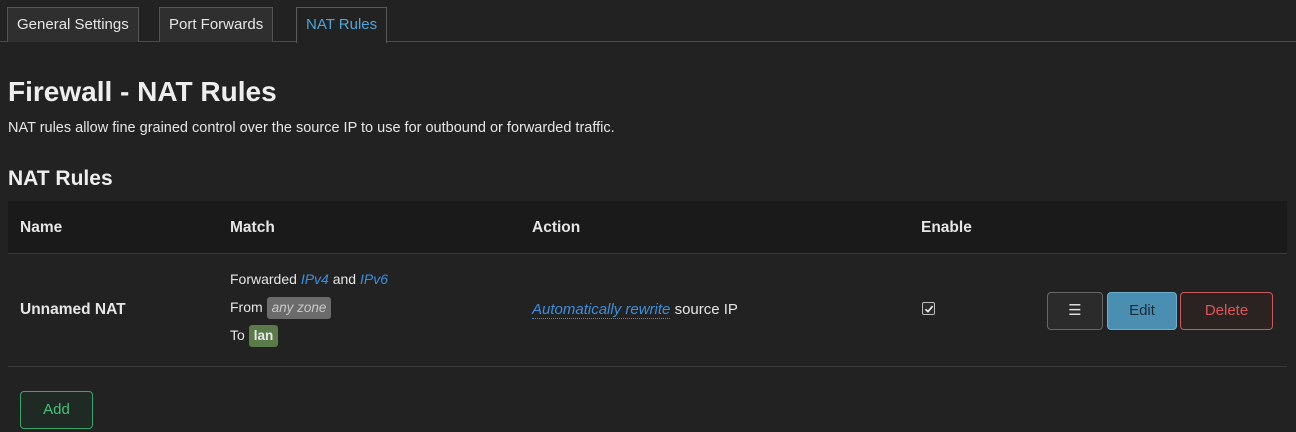 This screenshot has width=1296, height=432. Describe the element at coordinates (601, 310) in the screenshot. I see `action-link: Automatically rewrite` at that location.